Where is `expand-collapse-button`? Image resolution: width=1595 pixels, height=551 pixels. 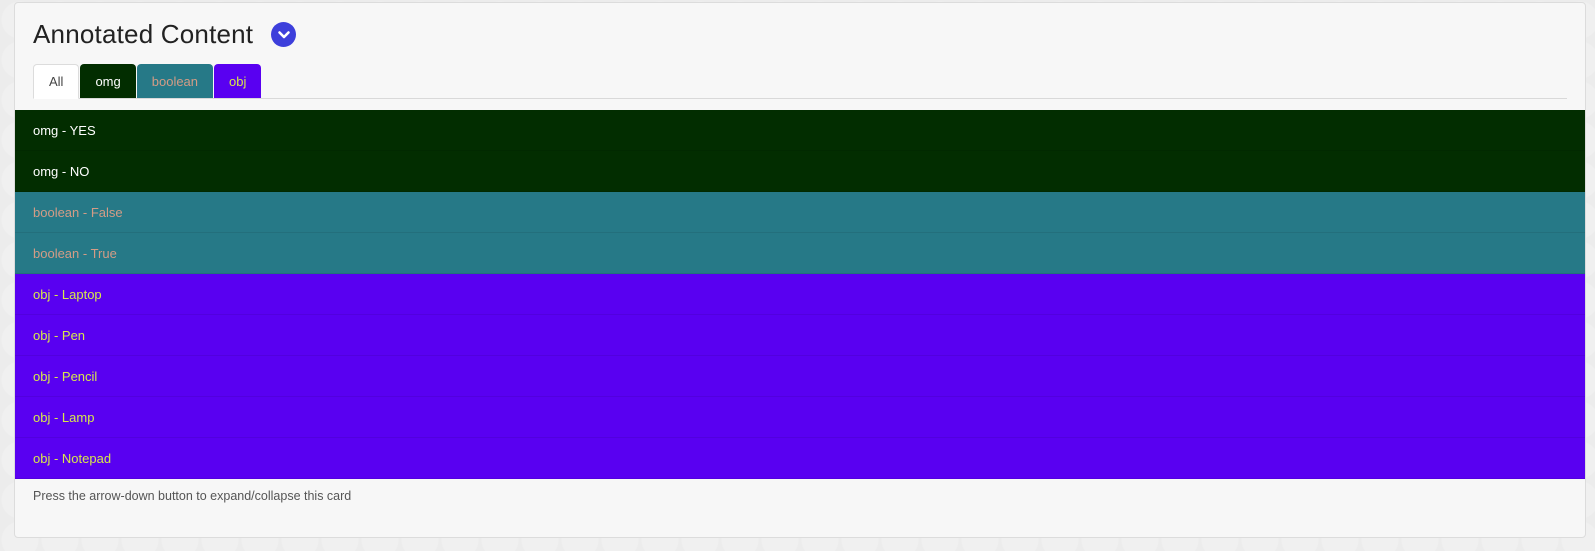 expand-collapse-button is located at coordinates (284, 34).